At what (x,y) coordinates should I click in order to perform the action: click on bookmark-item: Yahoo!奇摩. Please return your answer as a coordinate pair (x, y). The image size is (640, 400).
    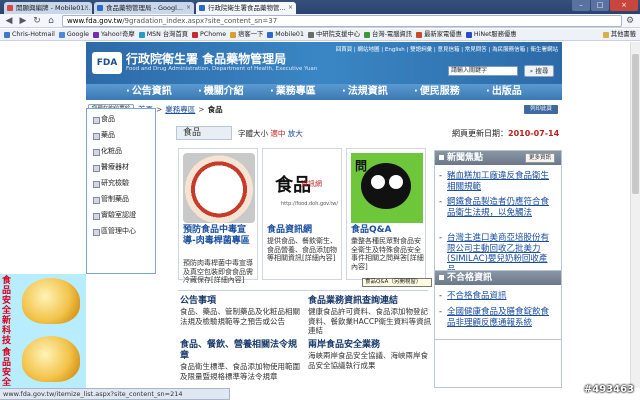
    Looking at the image, I should click on (114, 34).